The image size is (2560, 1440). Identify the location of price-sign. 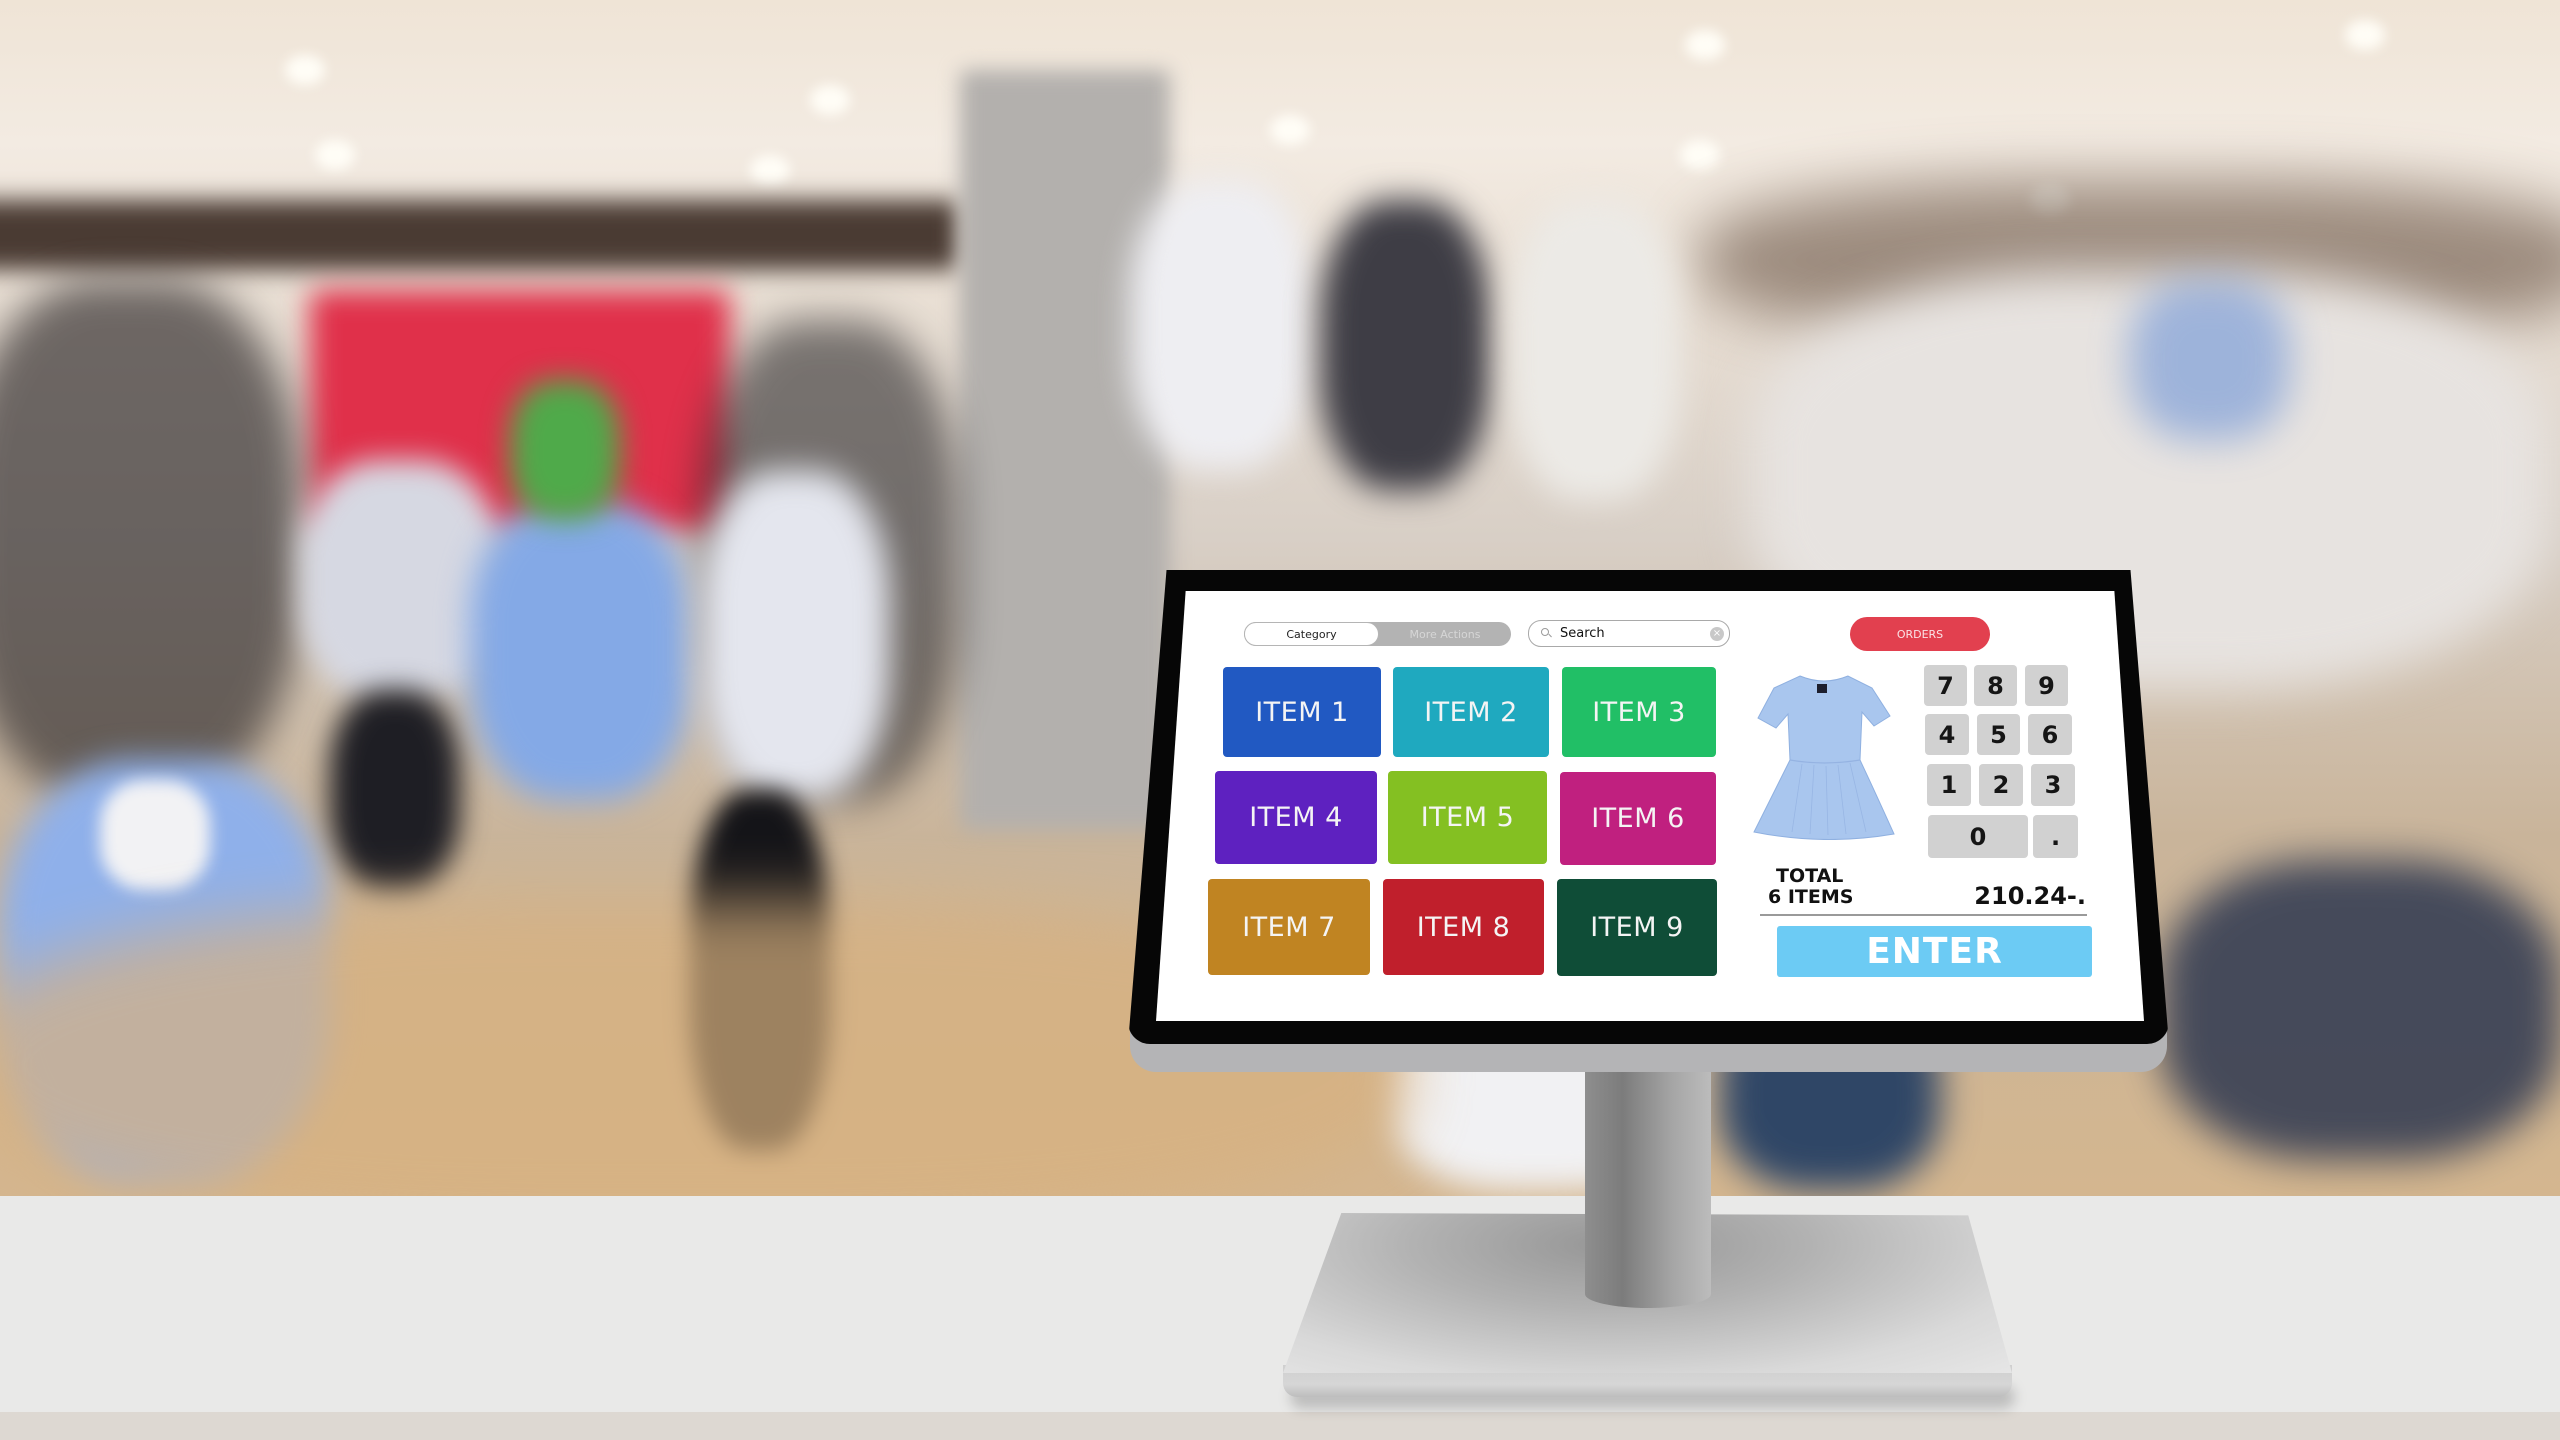
(155, 835).